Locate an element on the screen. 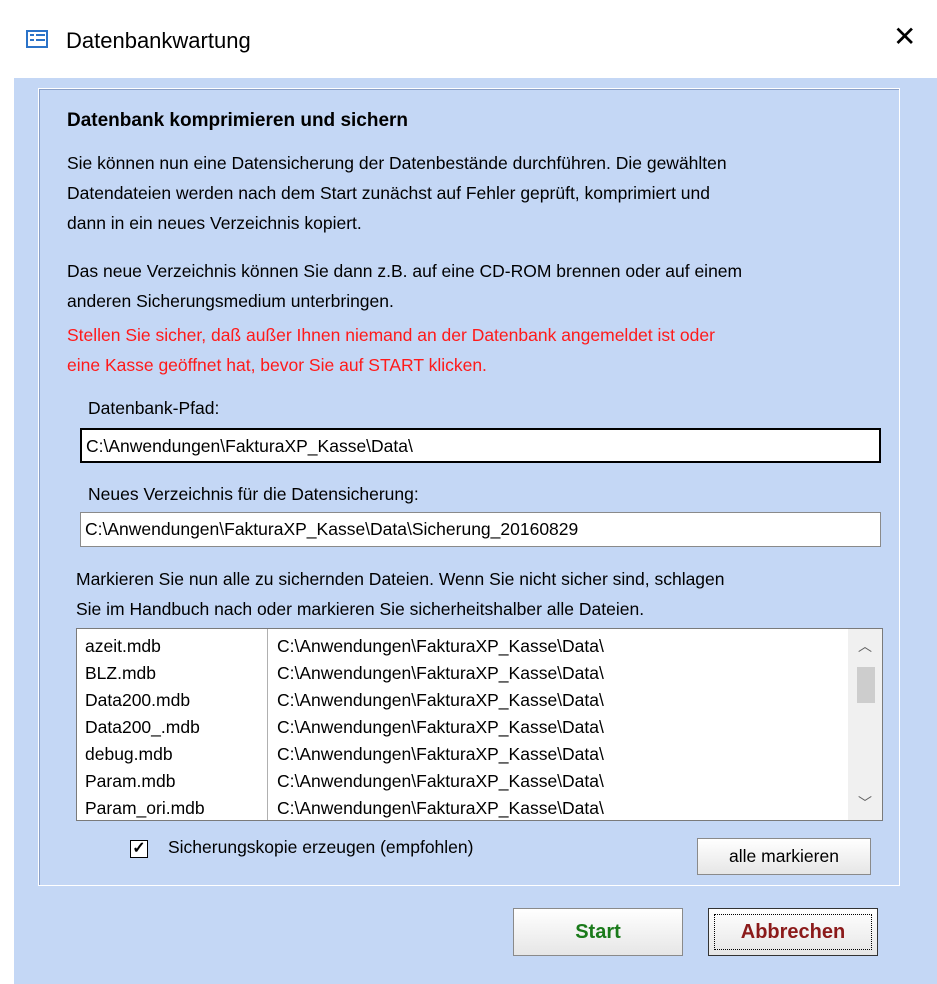  chevron-up-icon: ︿ is located at coordinates (865, 646).